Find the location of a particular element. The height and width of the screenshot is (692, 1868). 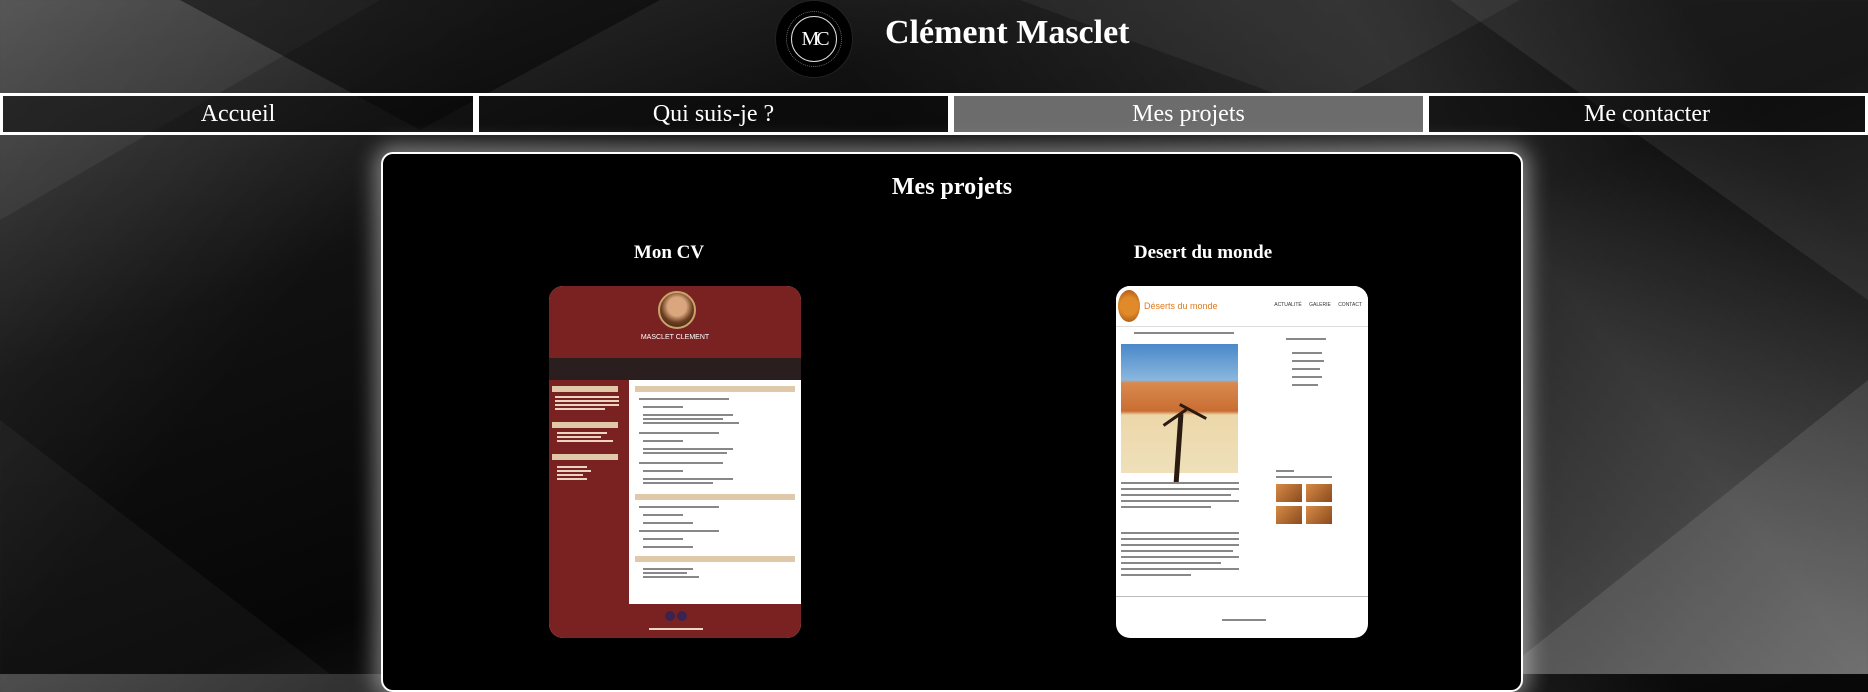

desert-footer-text is located at coordinates (1244, 620).